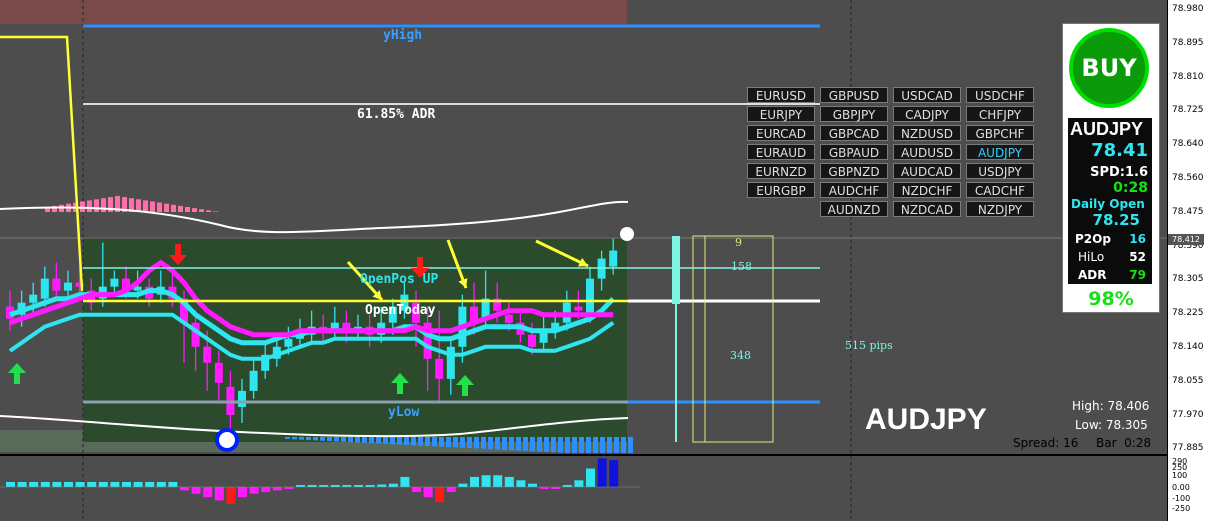 The width and height of the screenshot is (1213, 521). I want to click on pair-button-audusd: AUDUSD, so click(927, 152).